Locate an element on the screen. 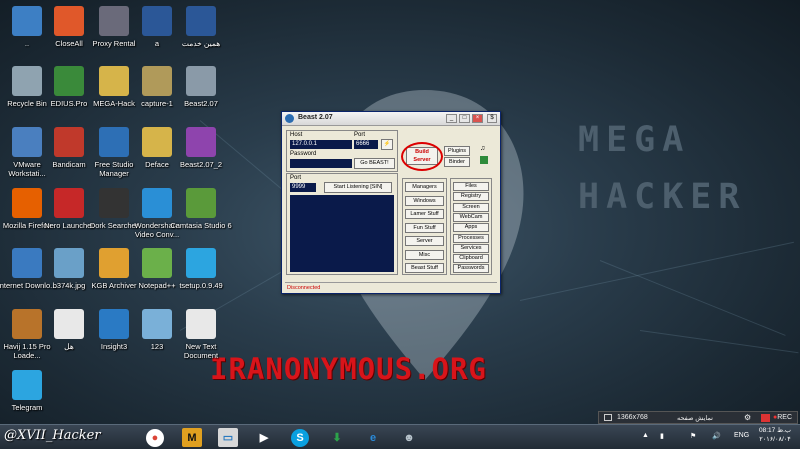 The image size is (800, 449). desktop-icon-tsetup-0-9-49: tsetup.0.9.49 is located at coordinates (201, 269).